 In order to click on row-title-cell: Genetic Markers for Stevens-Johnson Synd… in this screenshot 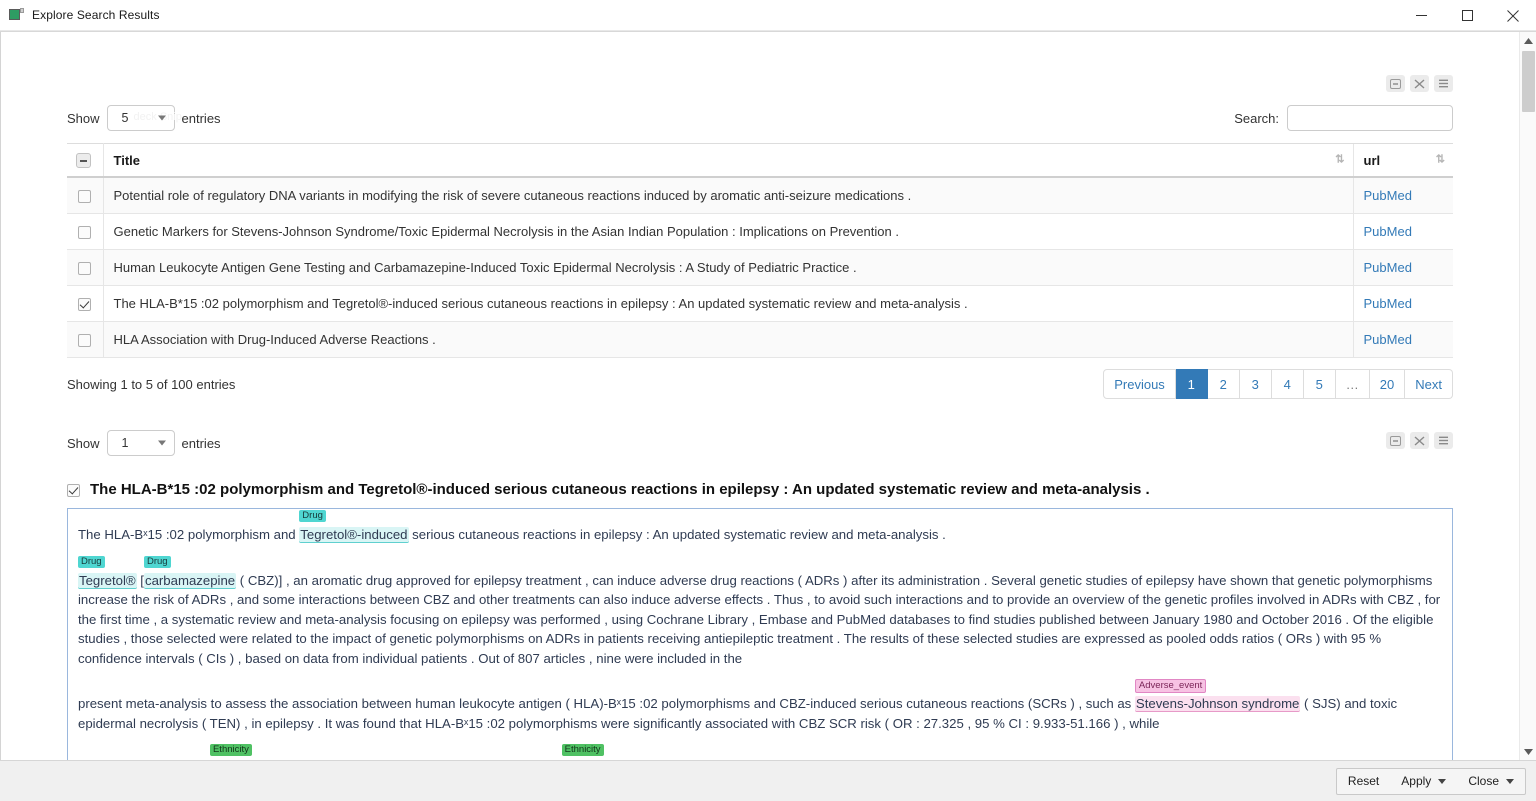, I will do `click(728, 232)`.